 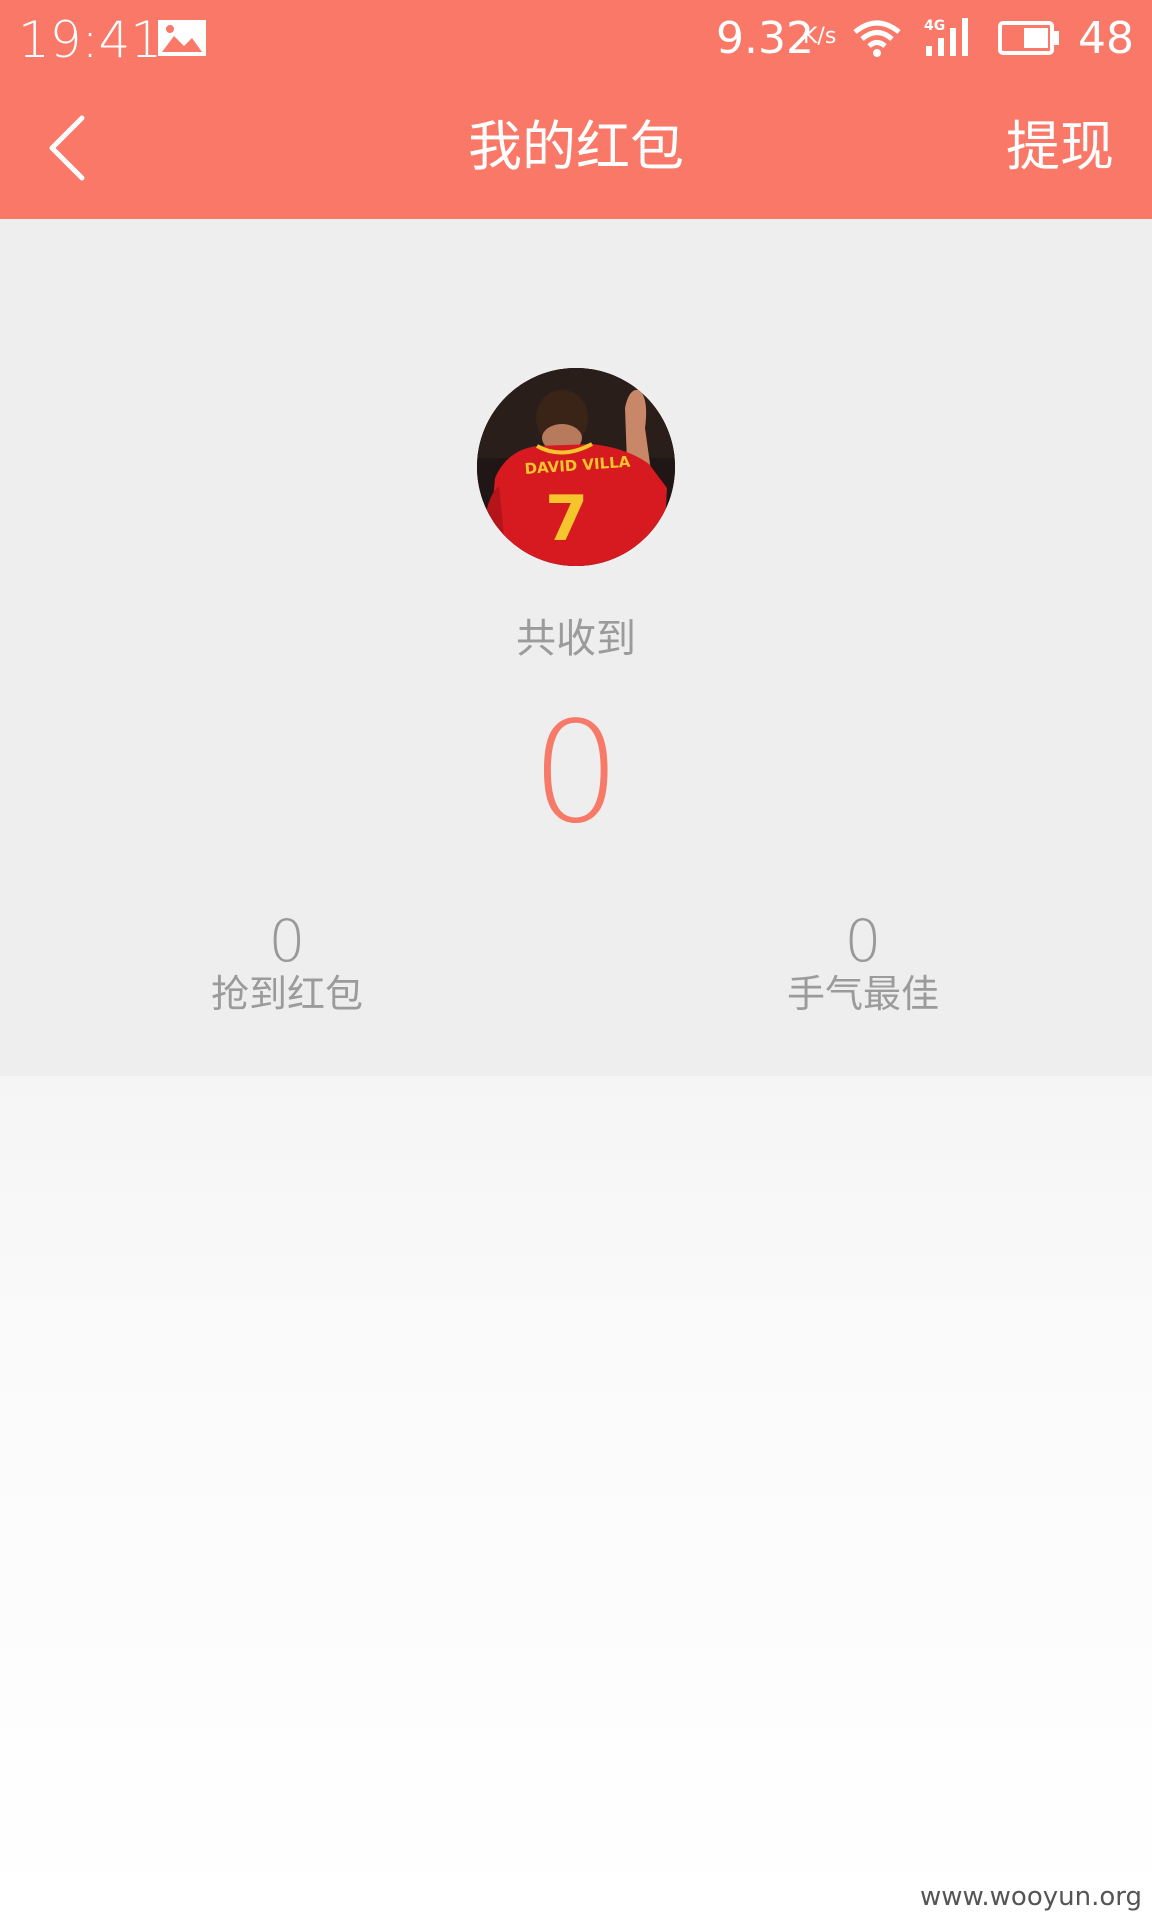 I want to click on signal-4g-icon: 4G, so click(x=946, y=37).